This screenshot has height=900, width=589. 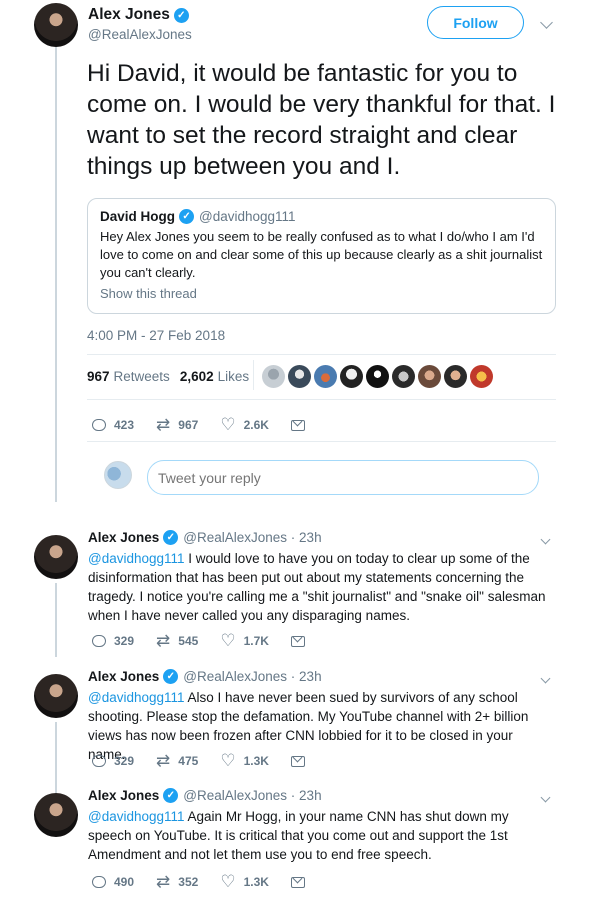 What do you see at coordinates (188, 641) in the screenshot?
I see `retweet-count: 545` at bounding box center [188, 641].